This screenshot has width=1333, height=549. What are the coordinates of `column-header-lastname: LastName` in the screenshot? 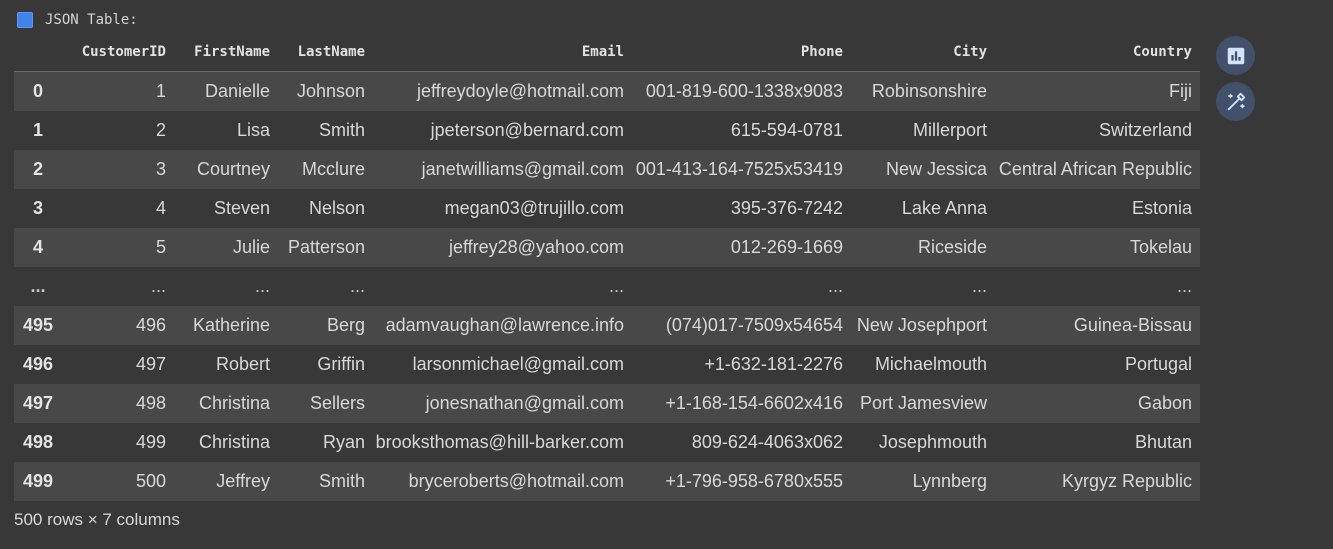 It's located at (325, 52).